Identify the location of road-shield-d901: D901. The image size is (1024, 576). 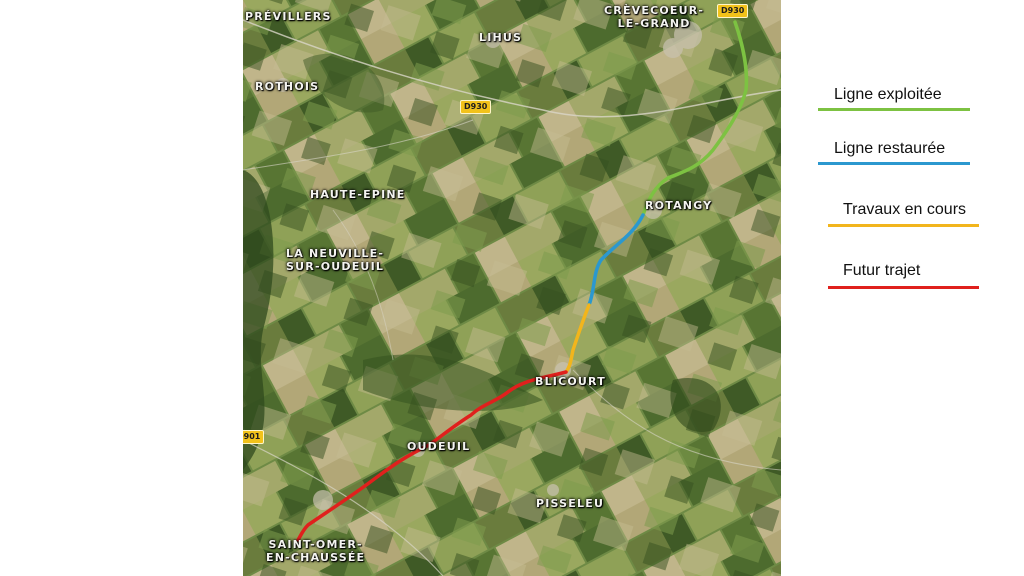
(254, 437).